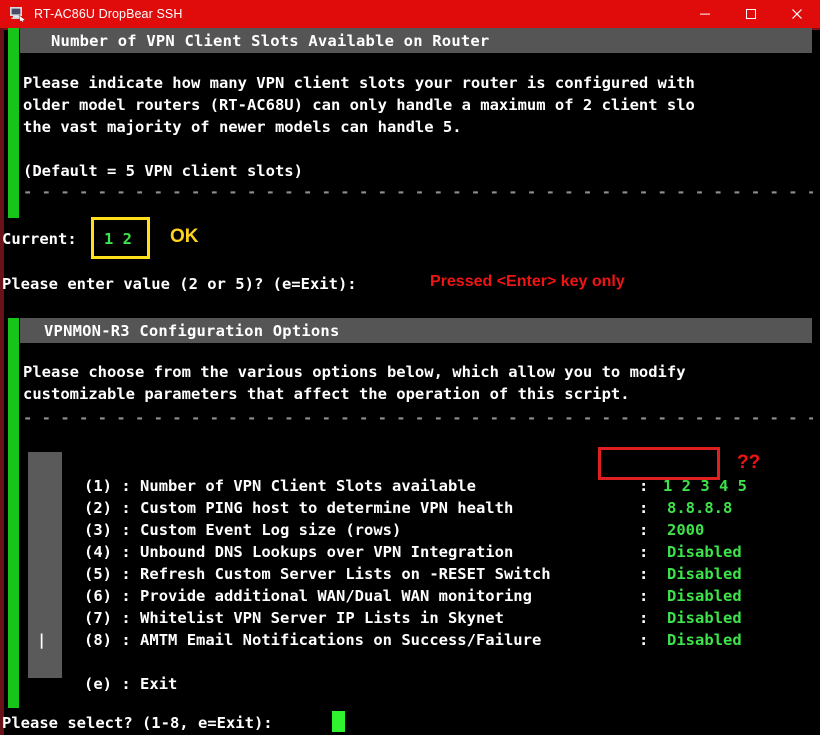 This screenshot has width=820, height=735. What do you see at coordinates (751, 14) in the screenshot?
I see `maximize-icon` at bounding box center [751, 14].